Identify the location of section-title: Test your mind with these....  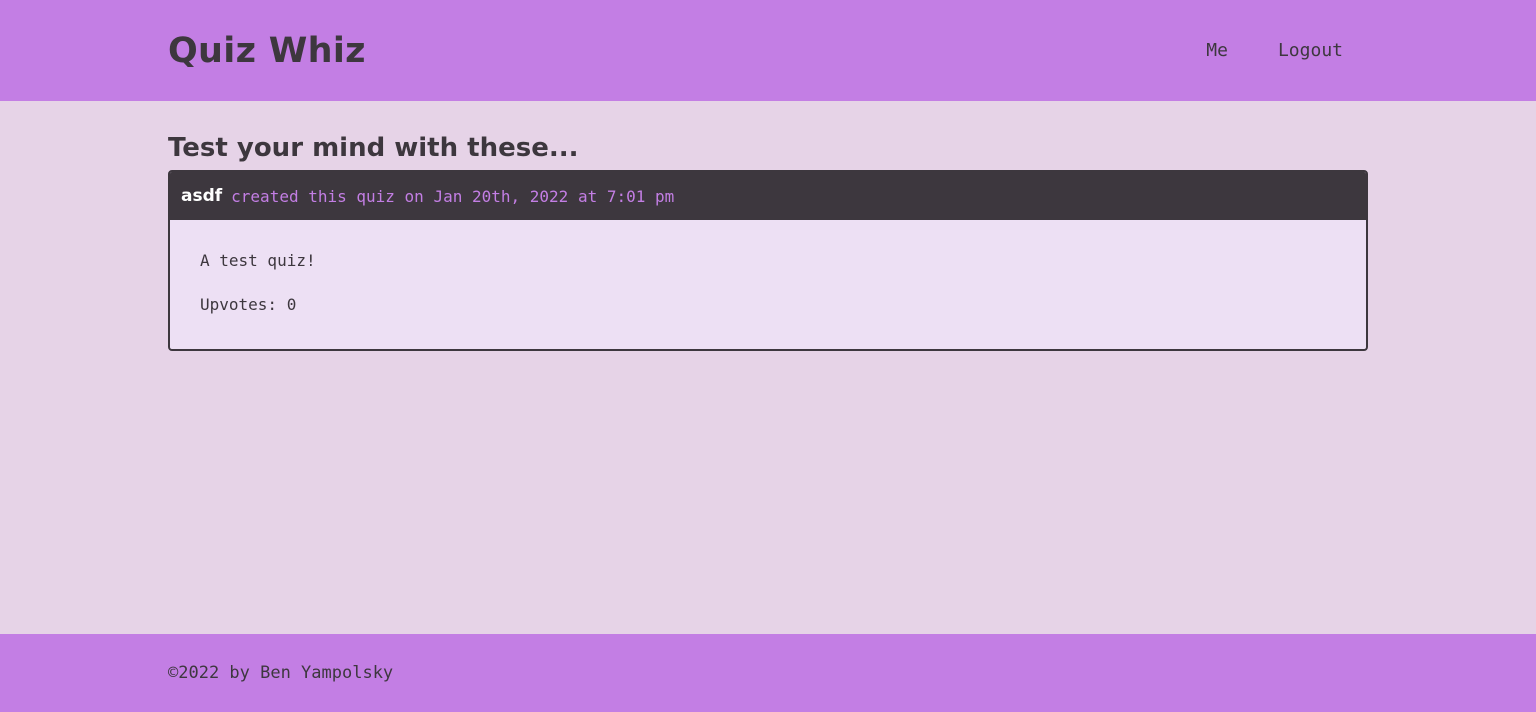
(373, 148).